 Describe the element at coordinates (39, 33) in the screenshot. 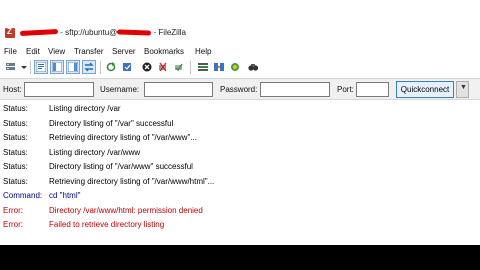

I see `redacted-host` at that location.